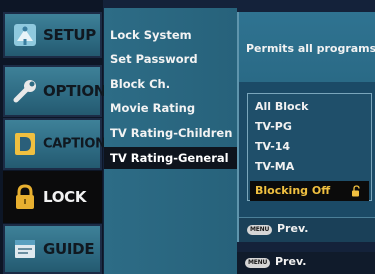  Describe the element at coordinates (170, 158) in the screenshot. I see `menu-item-tv-rating-general: TV Rating-General` at that location.